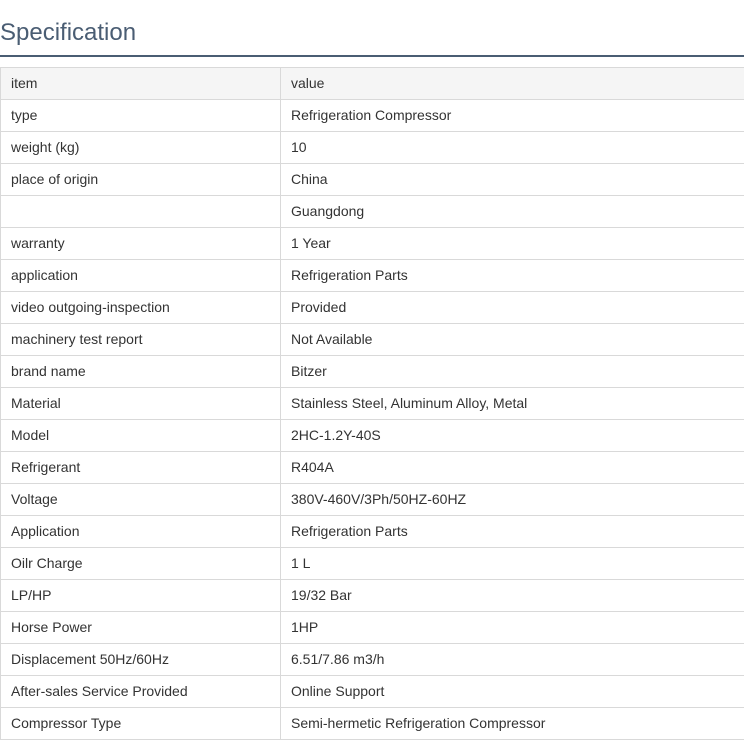 This screenshot has width=744, height=742. Describe the element at coordinates (140, 147) in the screenshot. I see `row-item-cell: weight (kg)` at that location.